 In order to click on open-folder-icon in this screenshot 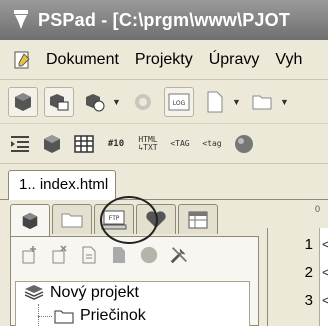, I will do `click(262, 102)`.